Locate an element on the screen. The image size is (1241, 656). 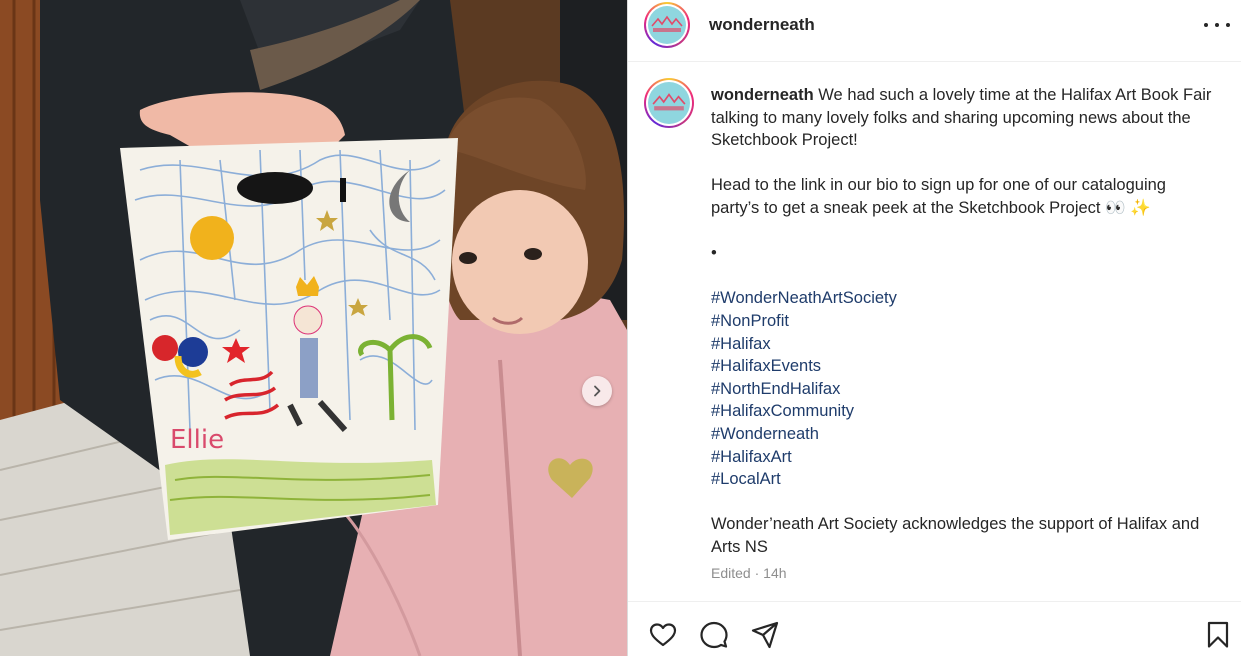
hashtag-link: #WonderNeathArtSociety is located at coordinates (963, 298).